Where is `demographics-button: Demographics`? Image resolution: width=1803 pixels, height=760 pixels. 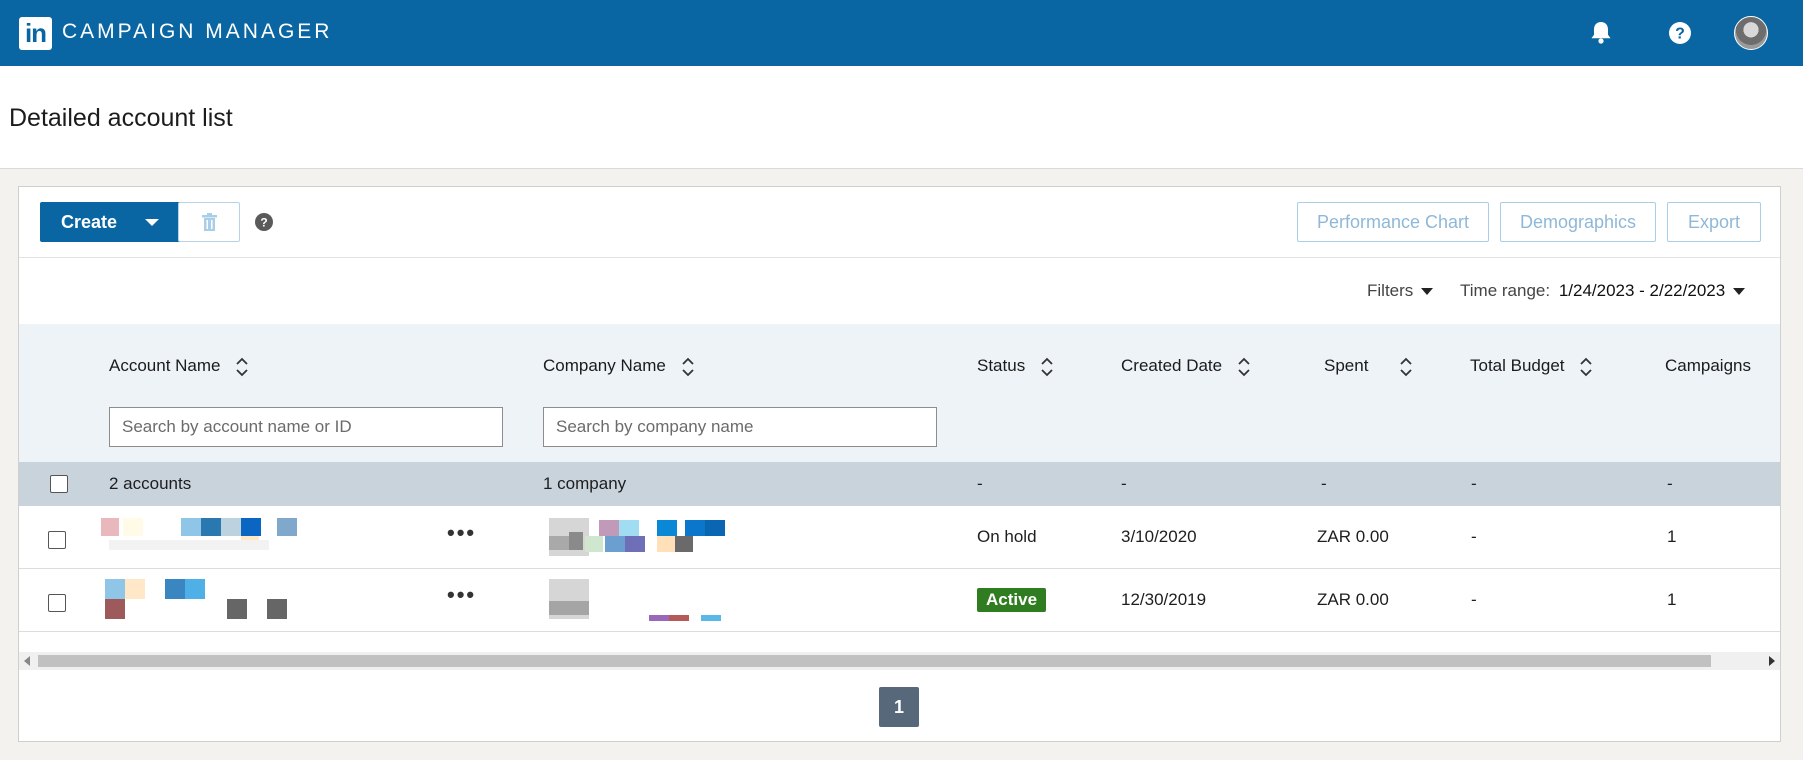 demographics-button: Demographics is located at coordinates (1578, 222).